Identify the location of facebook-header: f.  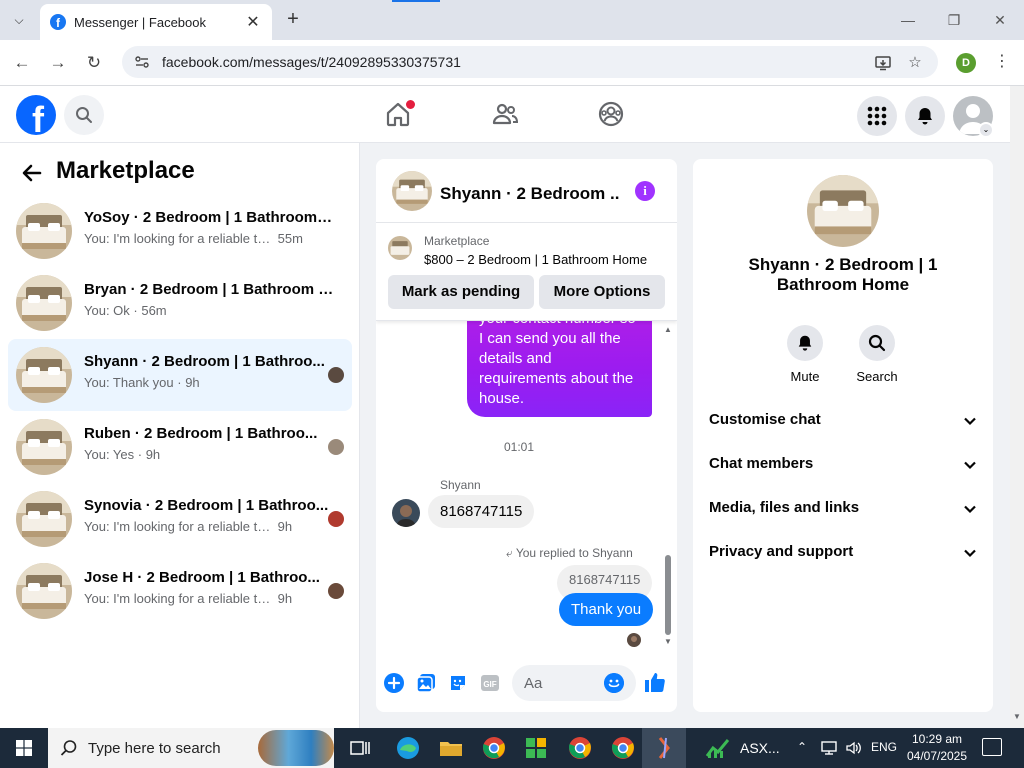
(505, 114).